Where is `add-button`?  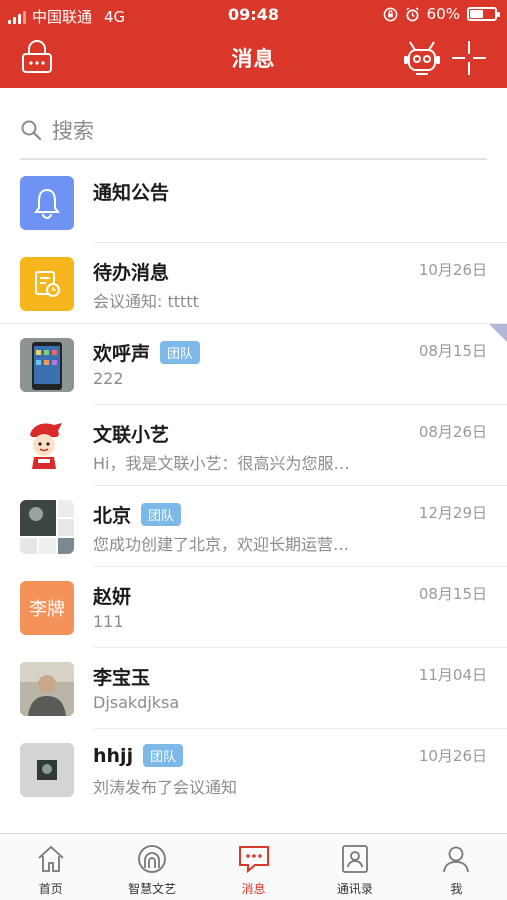 add-button is located at coordinates (469, 58).